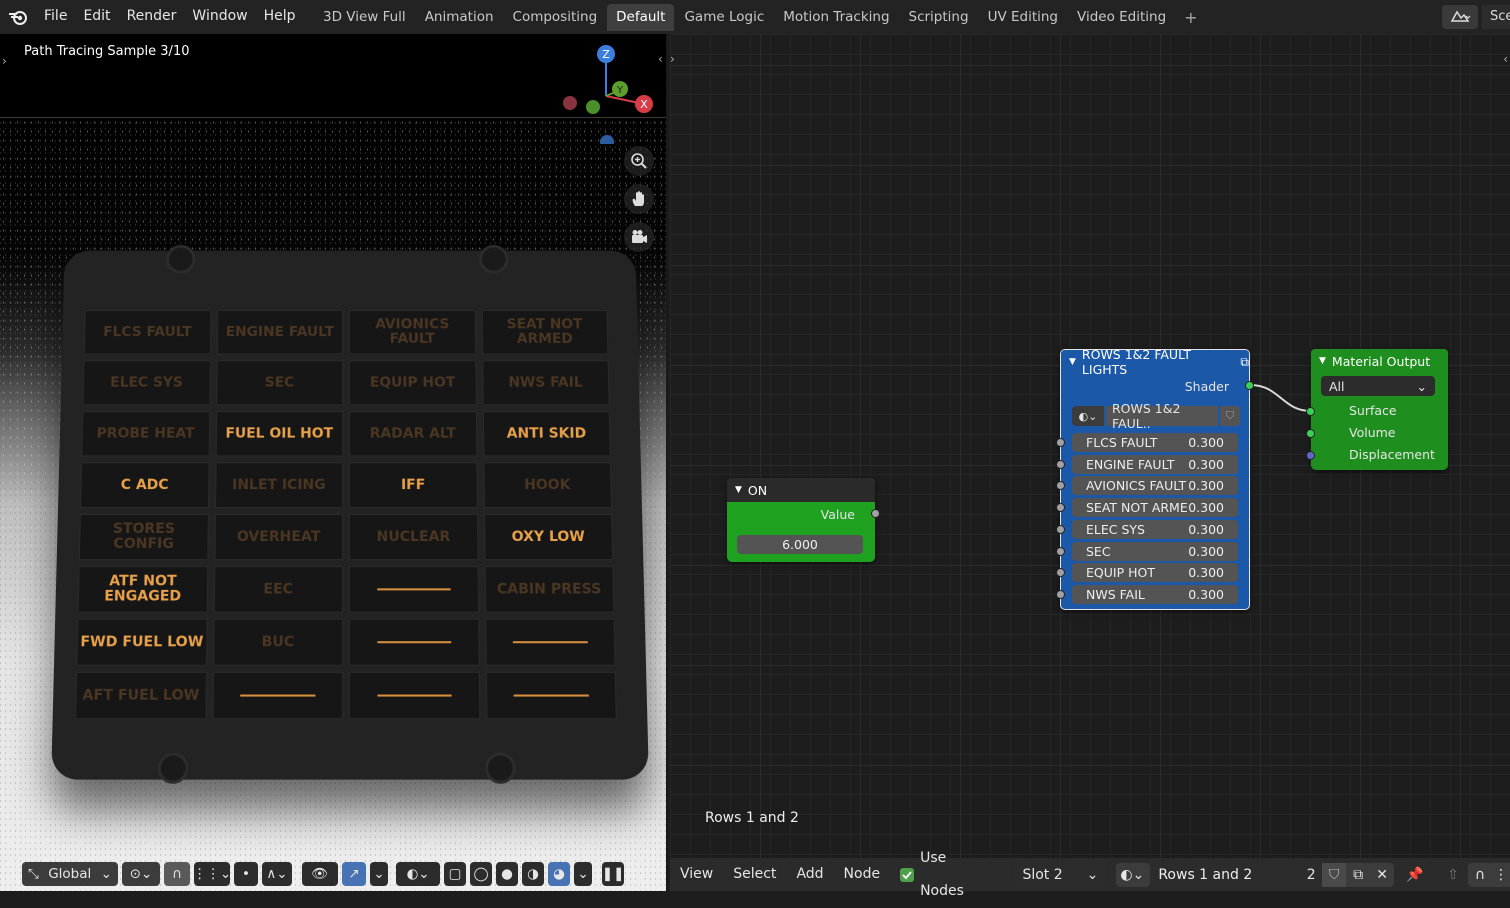 The height and width of the screenshot is (908, 1510). What do you see at coordinates (481, 874) in the screenshot?
I see `wireframe-shading-button: ◯` at bounding box center [481, 874].